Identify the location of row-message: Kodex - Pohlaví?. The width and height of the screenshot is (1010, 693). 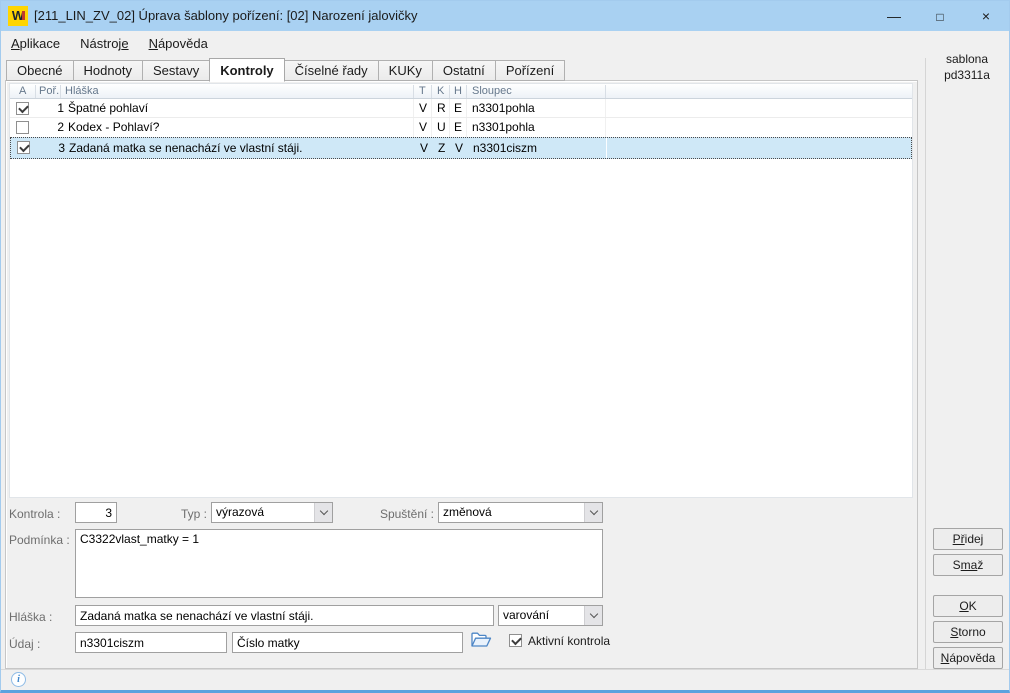
(114, 127).